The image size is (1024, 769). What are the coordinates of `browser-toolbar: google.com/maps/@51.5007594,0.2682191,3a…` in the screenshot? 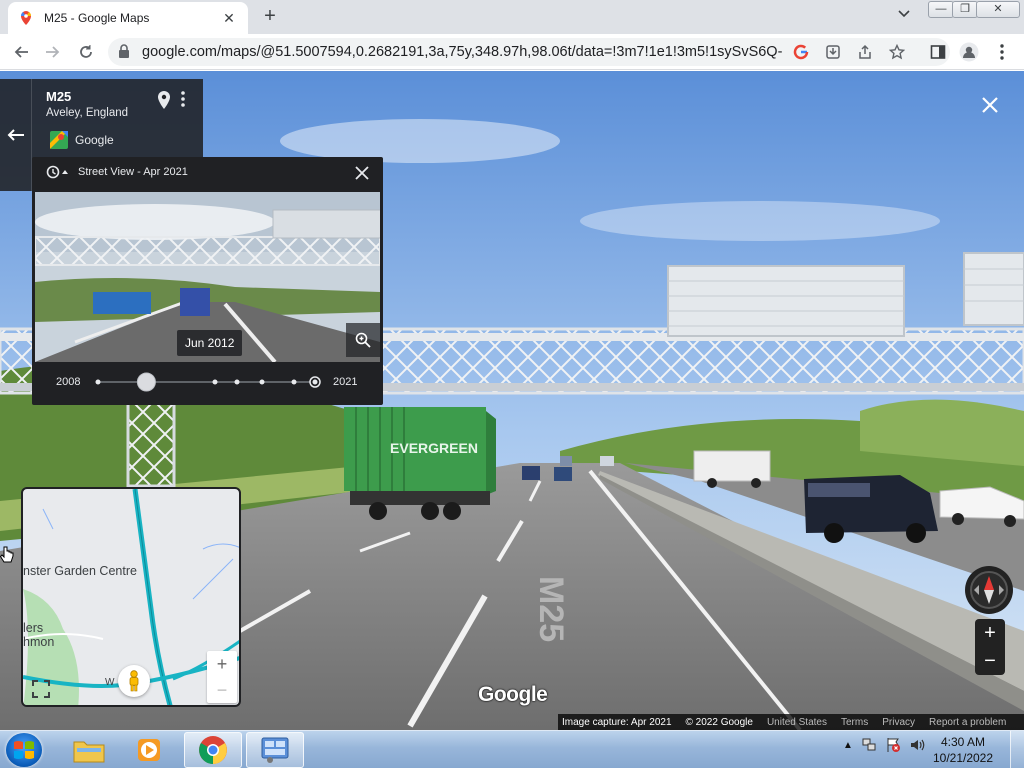 It's located at (512, 52).